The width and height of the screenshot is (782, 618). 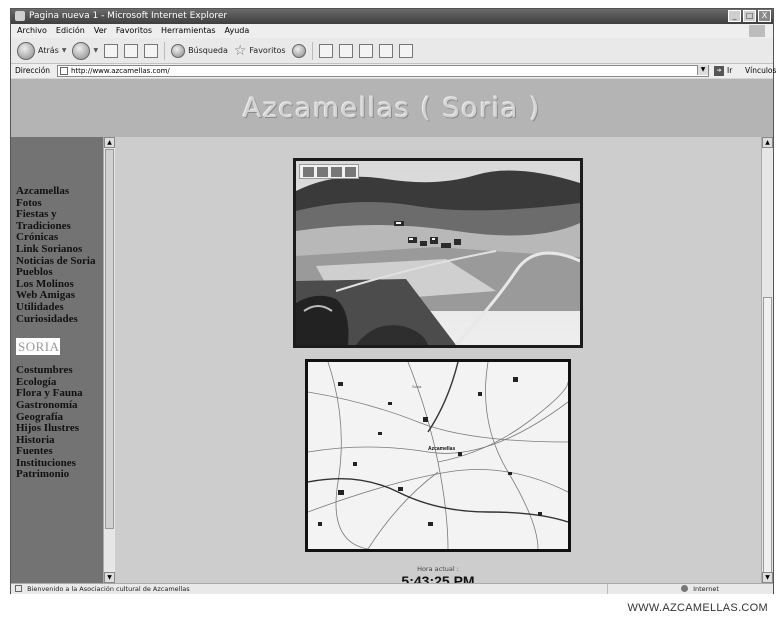 I want to click on save-icon, so click(x=308, y=171).